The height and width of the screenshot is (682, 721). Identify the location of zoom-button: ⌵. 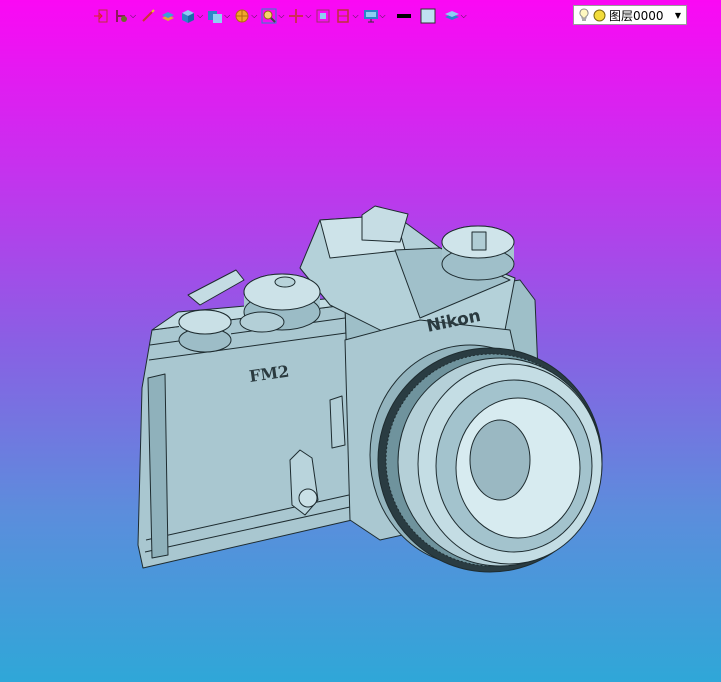
(272, 16).